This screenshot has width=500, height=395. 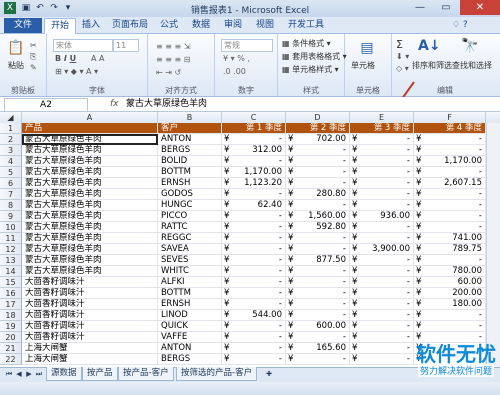 I want to click on currency-cell: ¥180.00, so click(x=450, y=304).